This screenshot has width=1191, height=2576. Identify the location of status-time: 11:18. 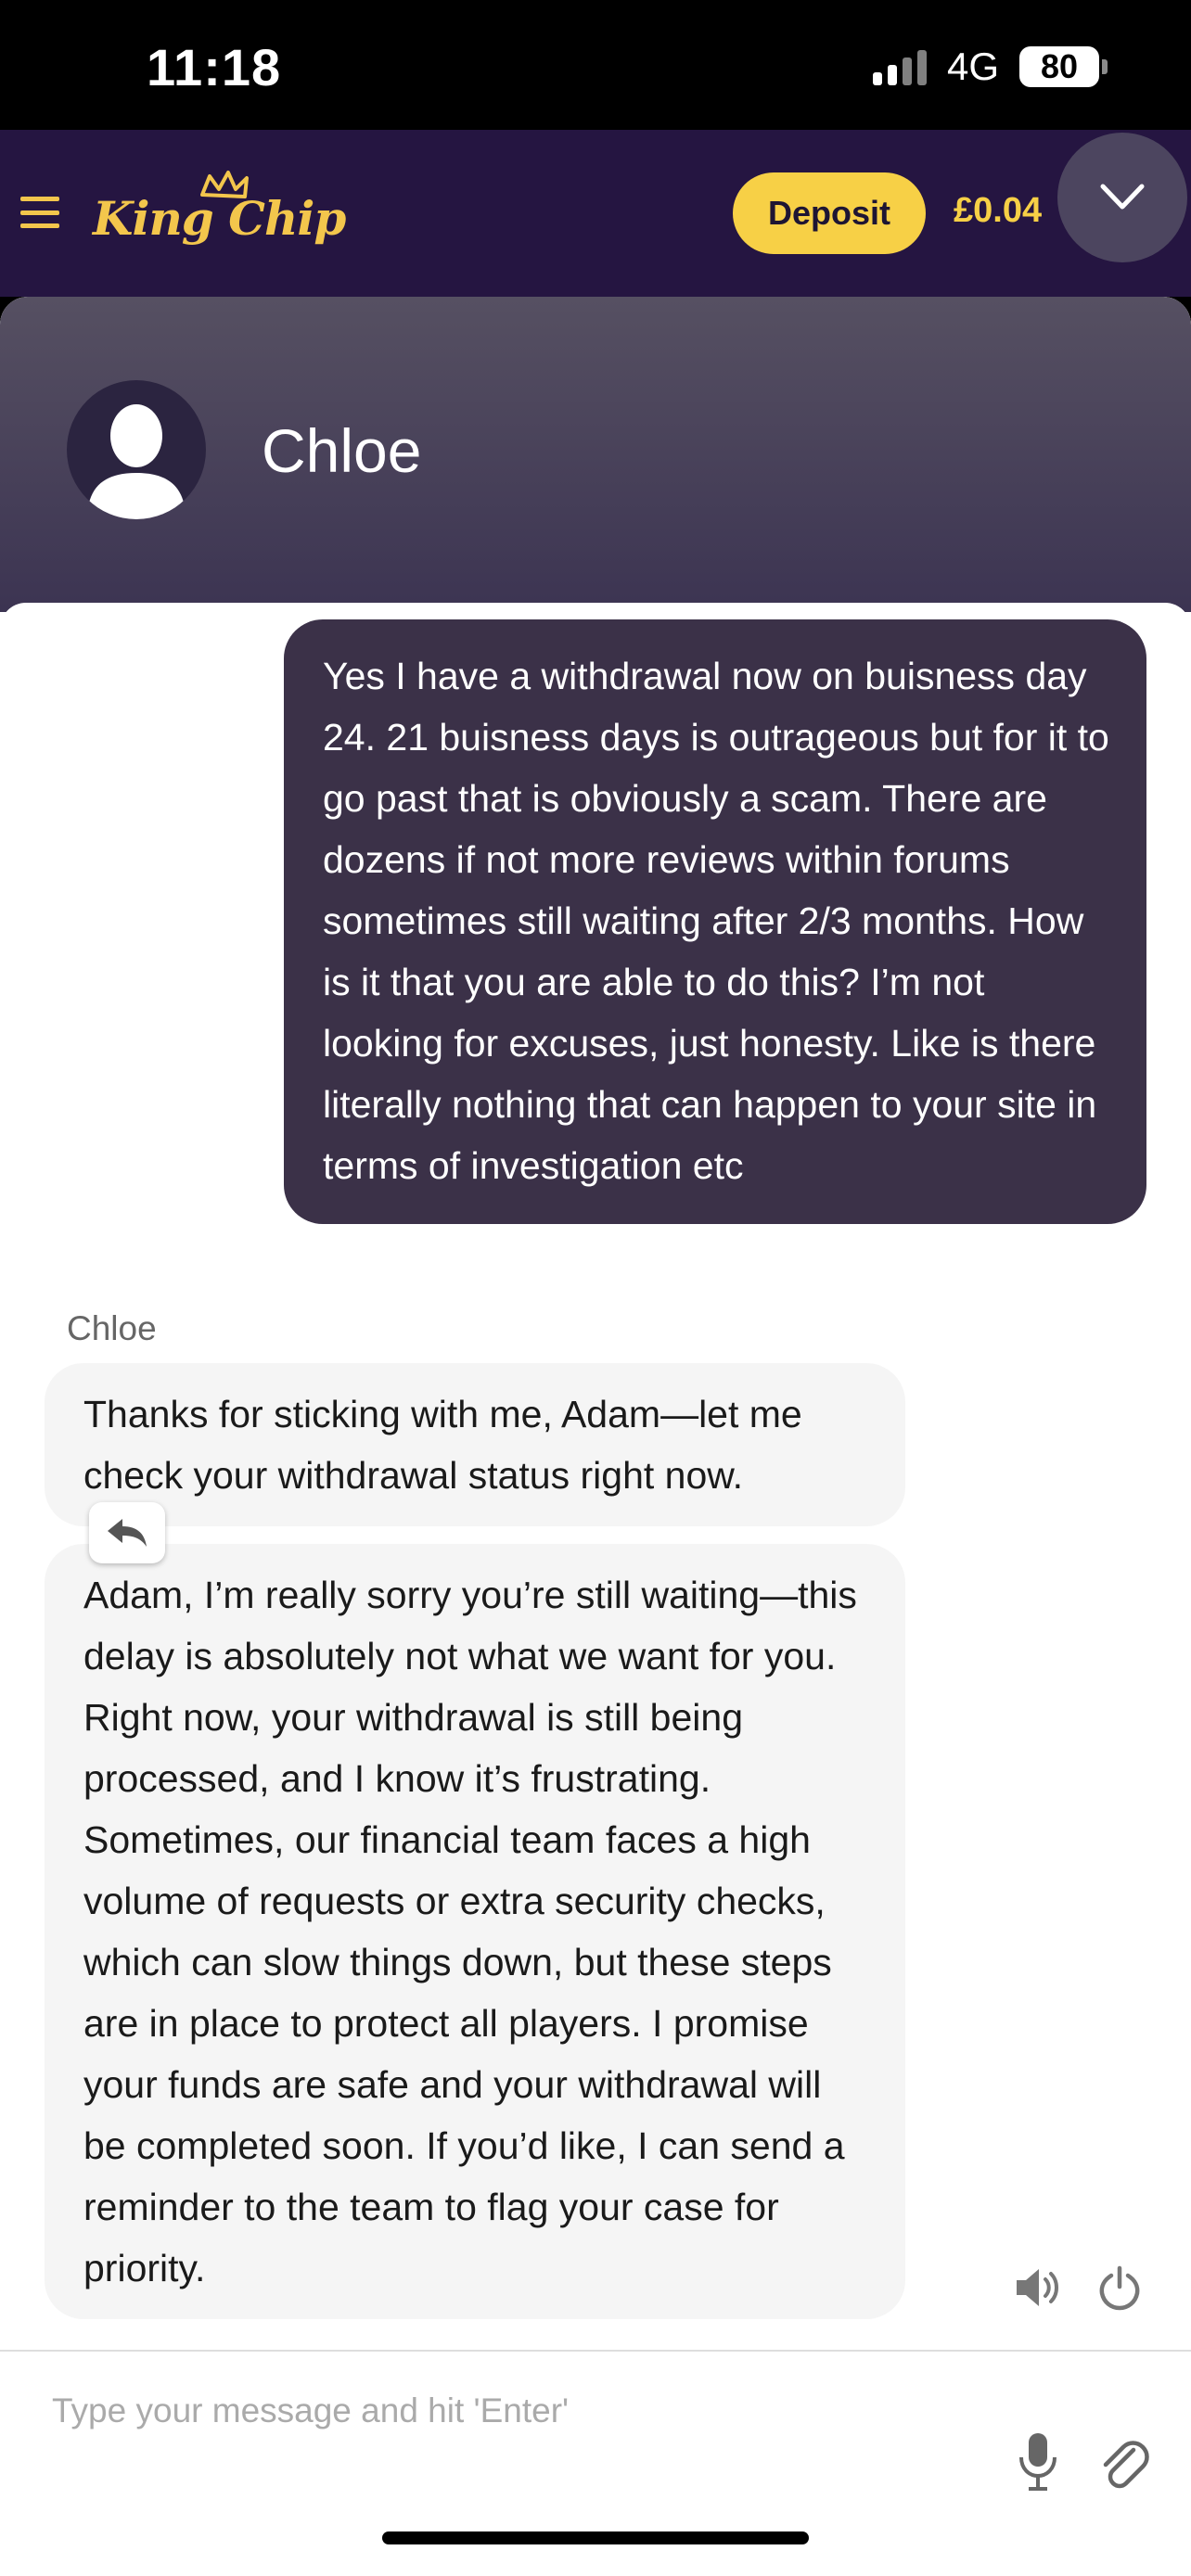
(215, 67).